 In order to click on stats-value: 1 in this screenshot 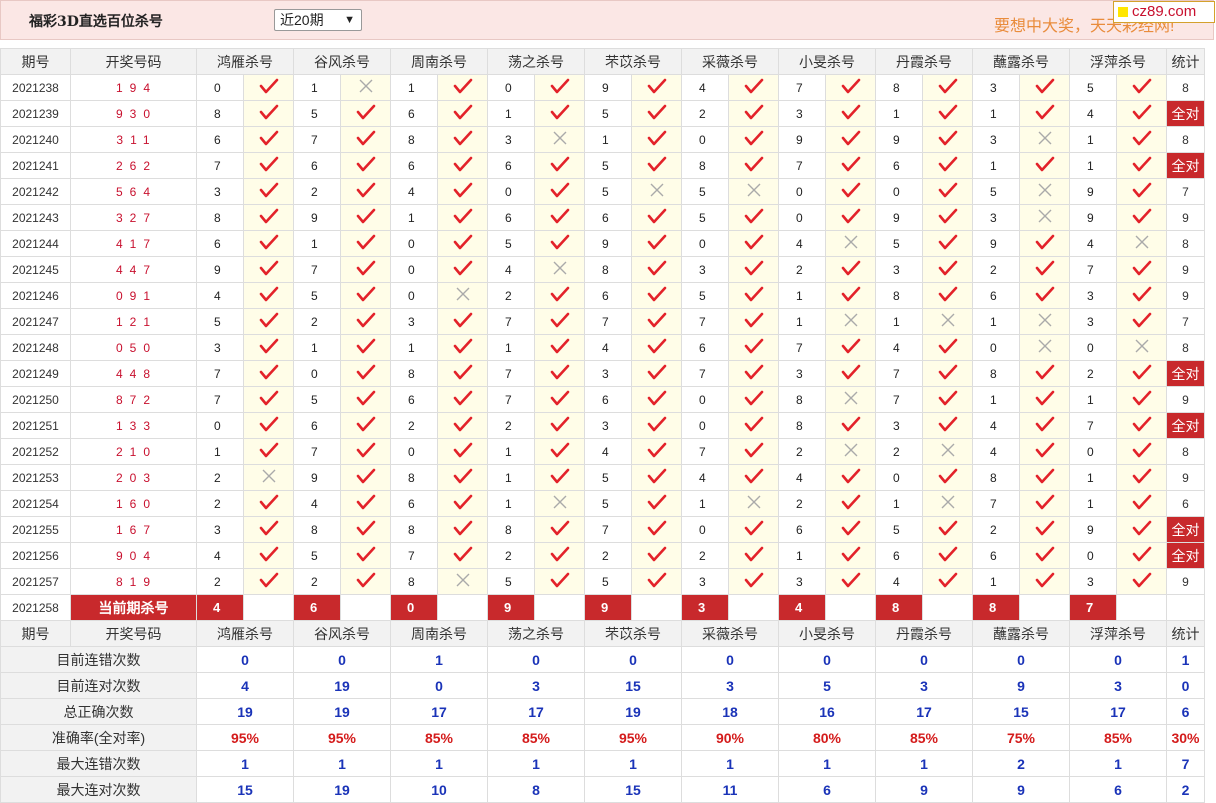, I will do `click(536, 763)`.